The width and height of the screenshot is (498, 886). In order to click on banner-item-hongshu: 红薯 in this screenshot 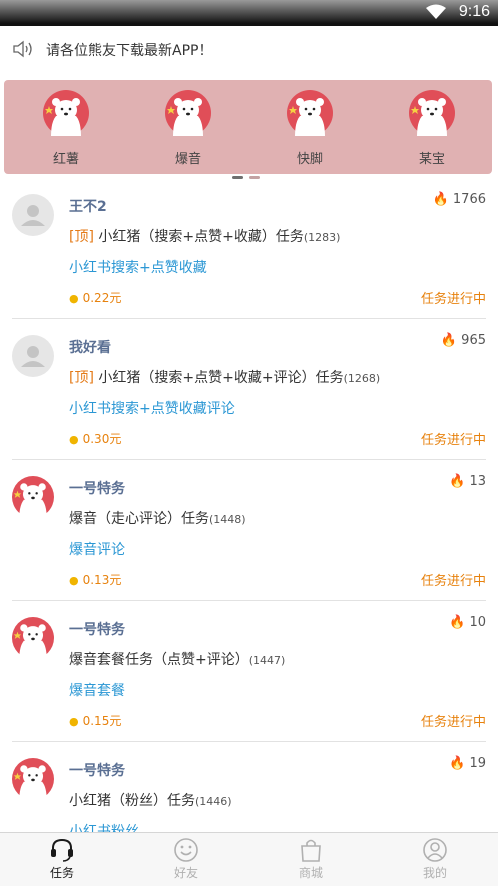, I will do `click(66, 128)`.